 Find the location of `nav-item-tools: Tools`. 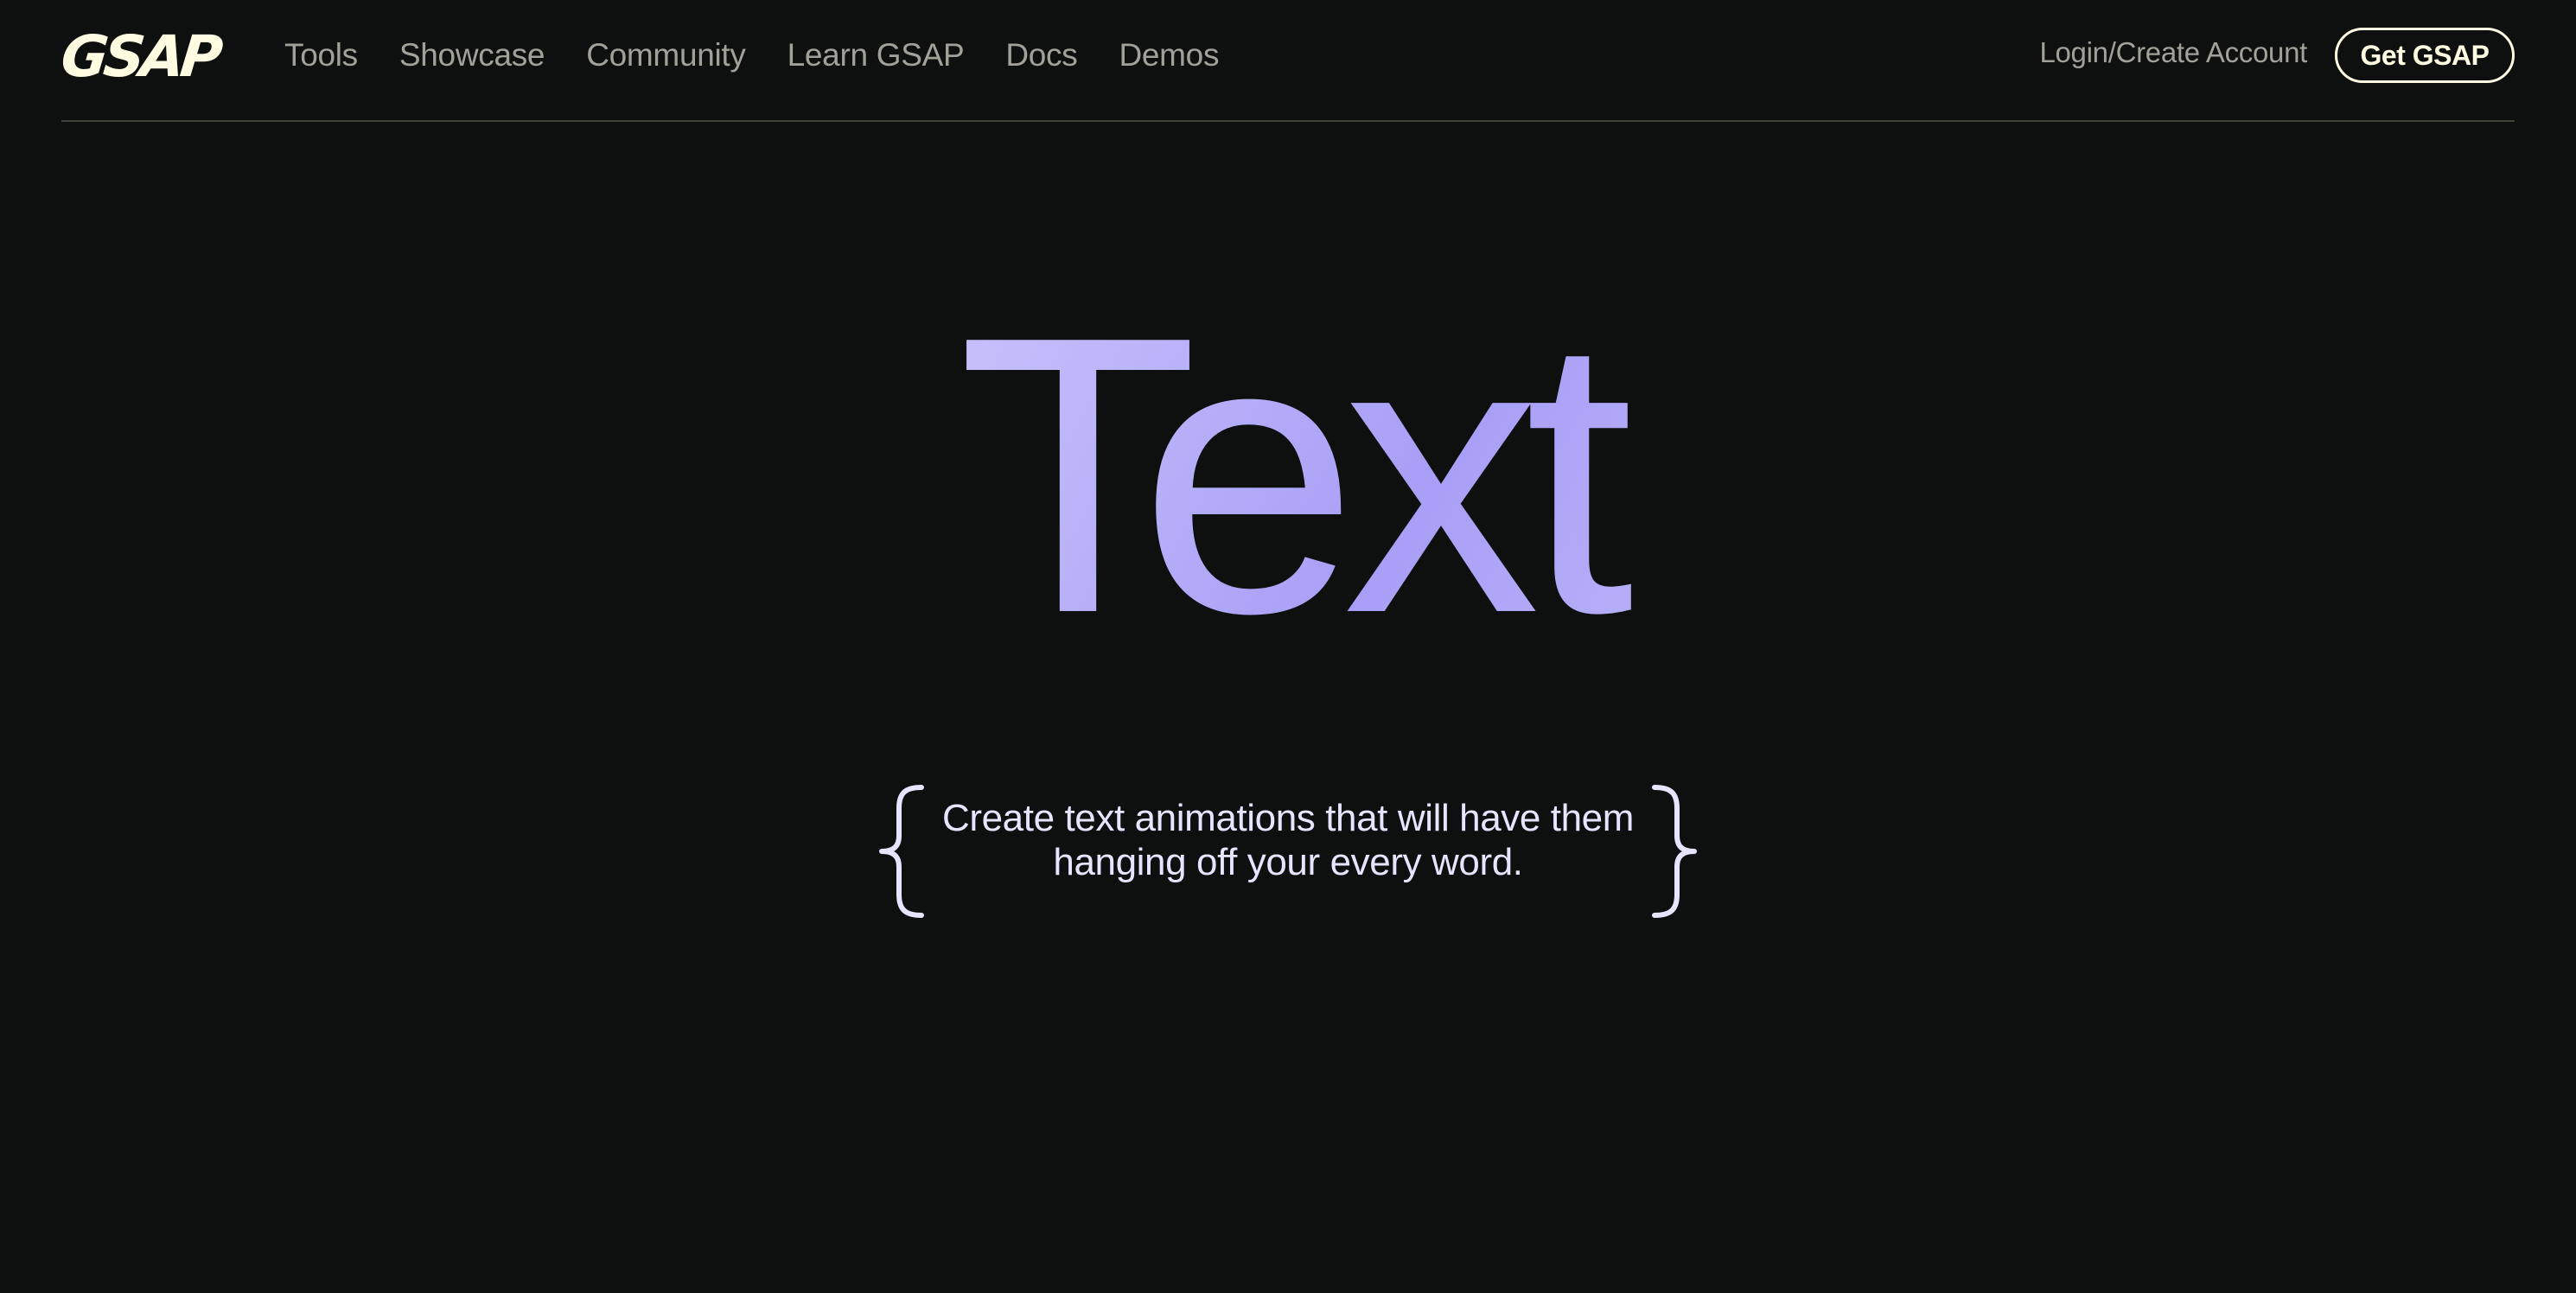

nav-item-tools: Tools is located at coordinates (321, 55).